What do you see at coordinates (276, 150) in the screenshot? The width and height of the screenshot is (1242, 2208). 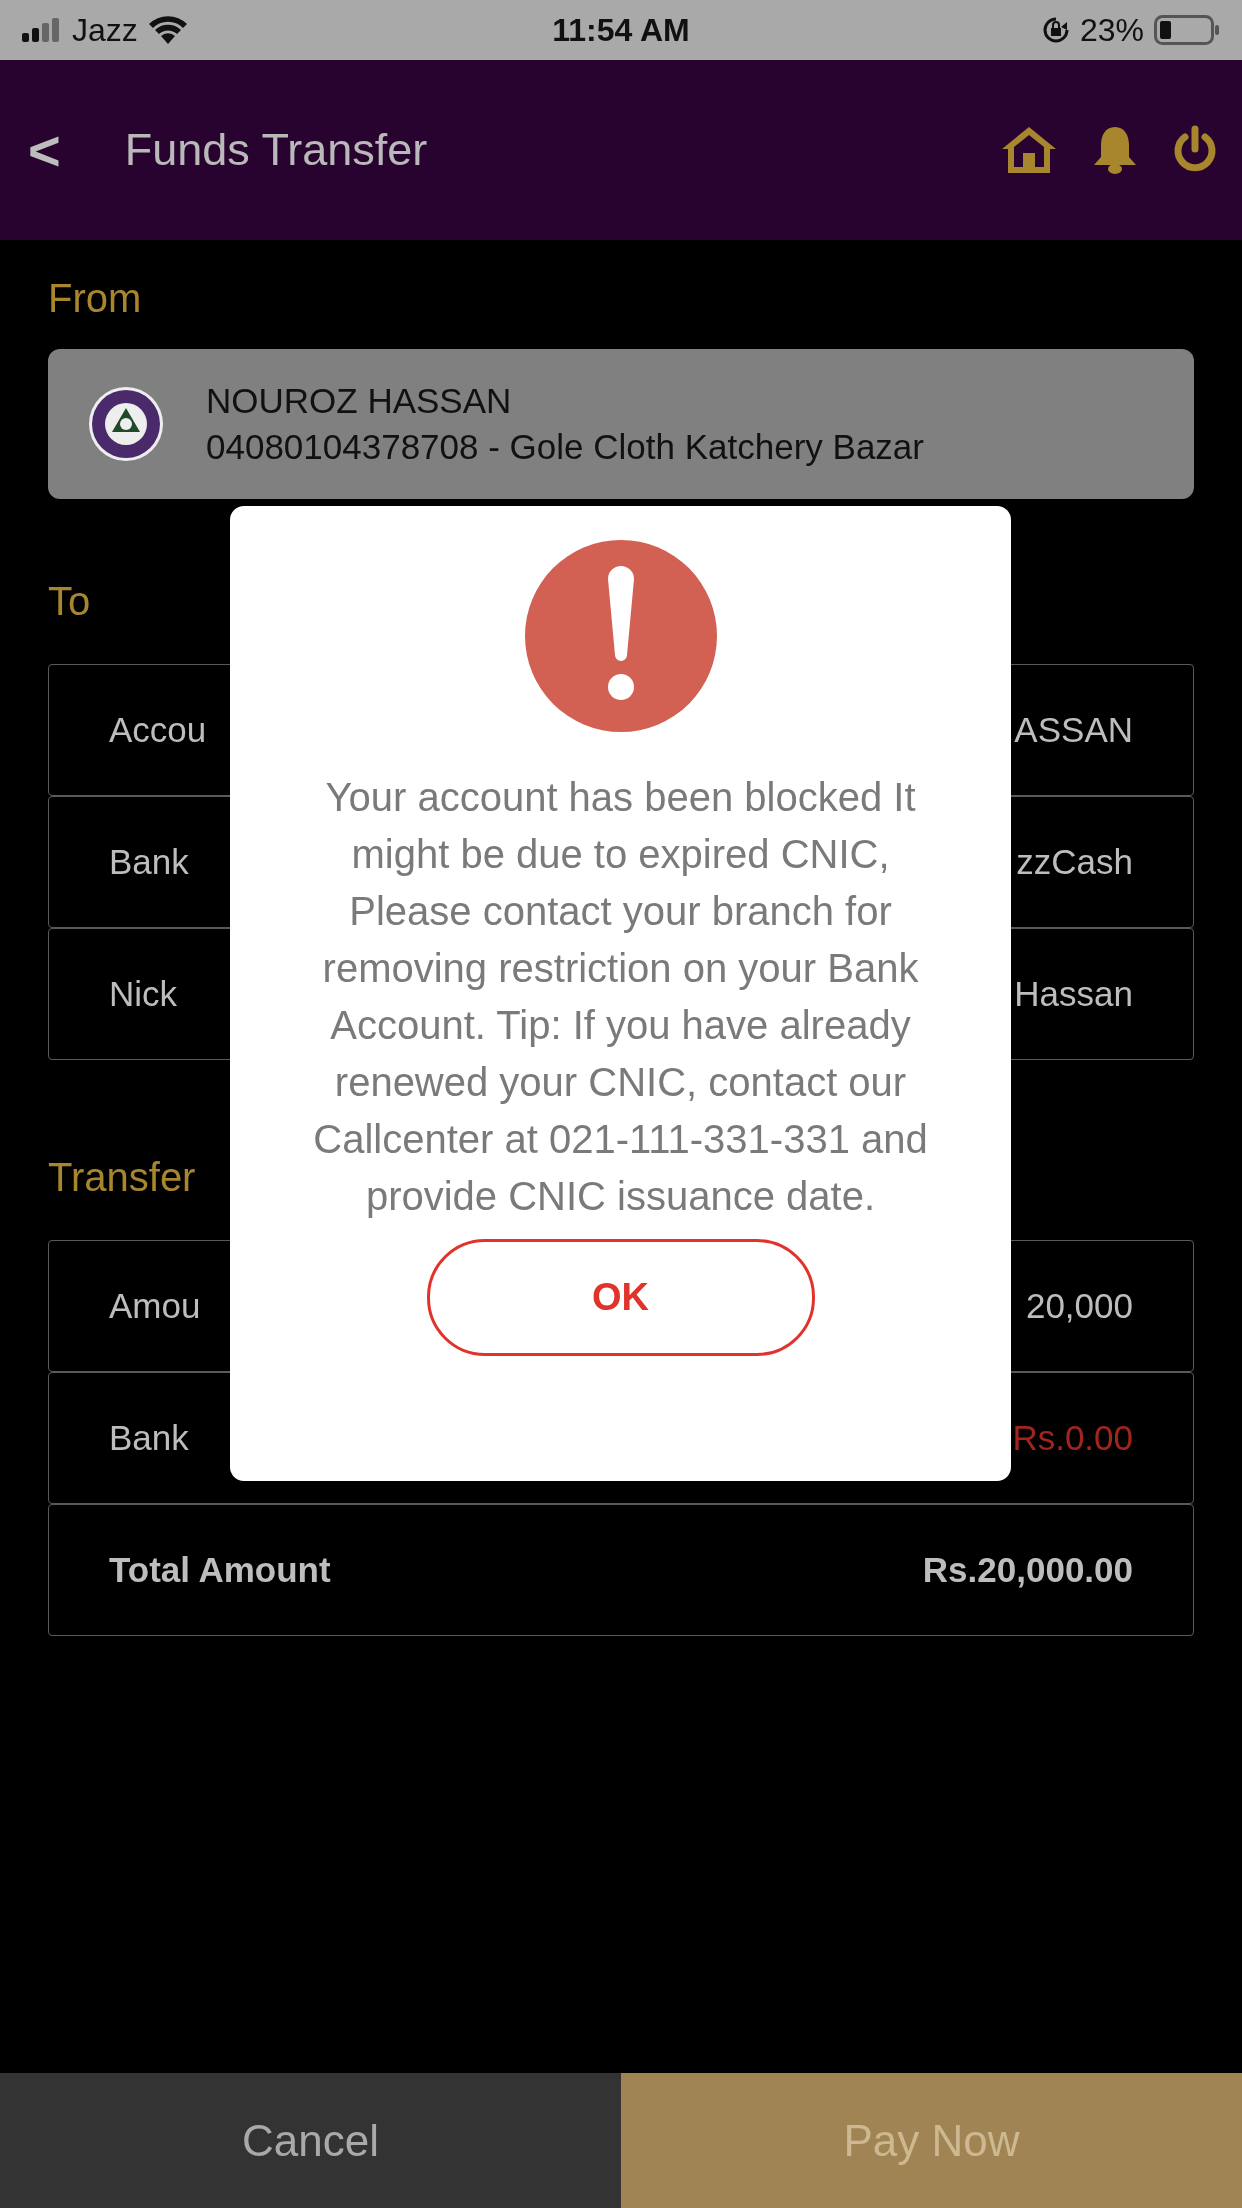 I see `page-title: Funds Transfer` at bounding box center [276, 150].